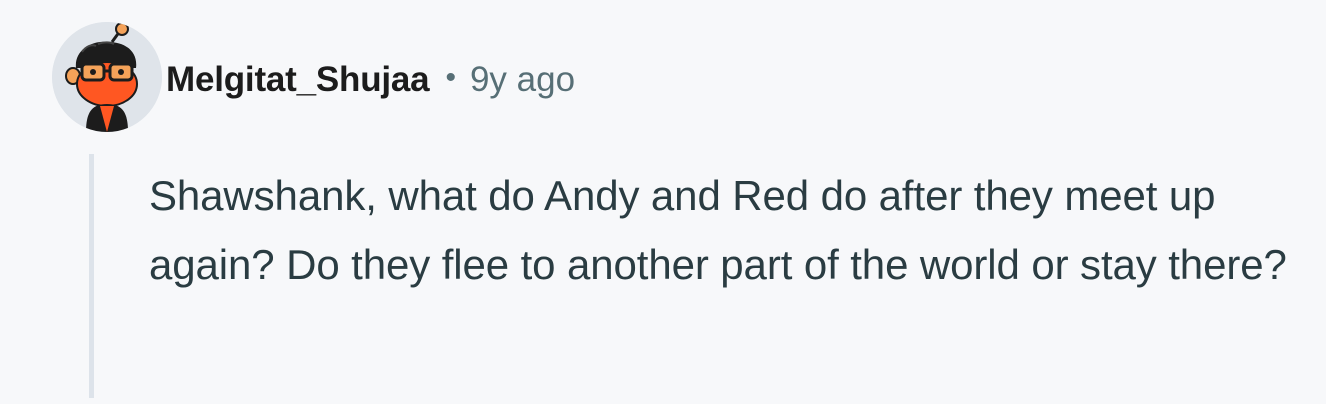 Image resolution: width=1326 pixels, height=404 pixels. What do you see at coordinates (91, 276) in the screenshot?
I see `thread-line` at bounding box center [91, 276].